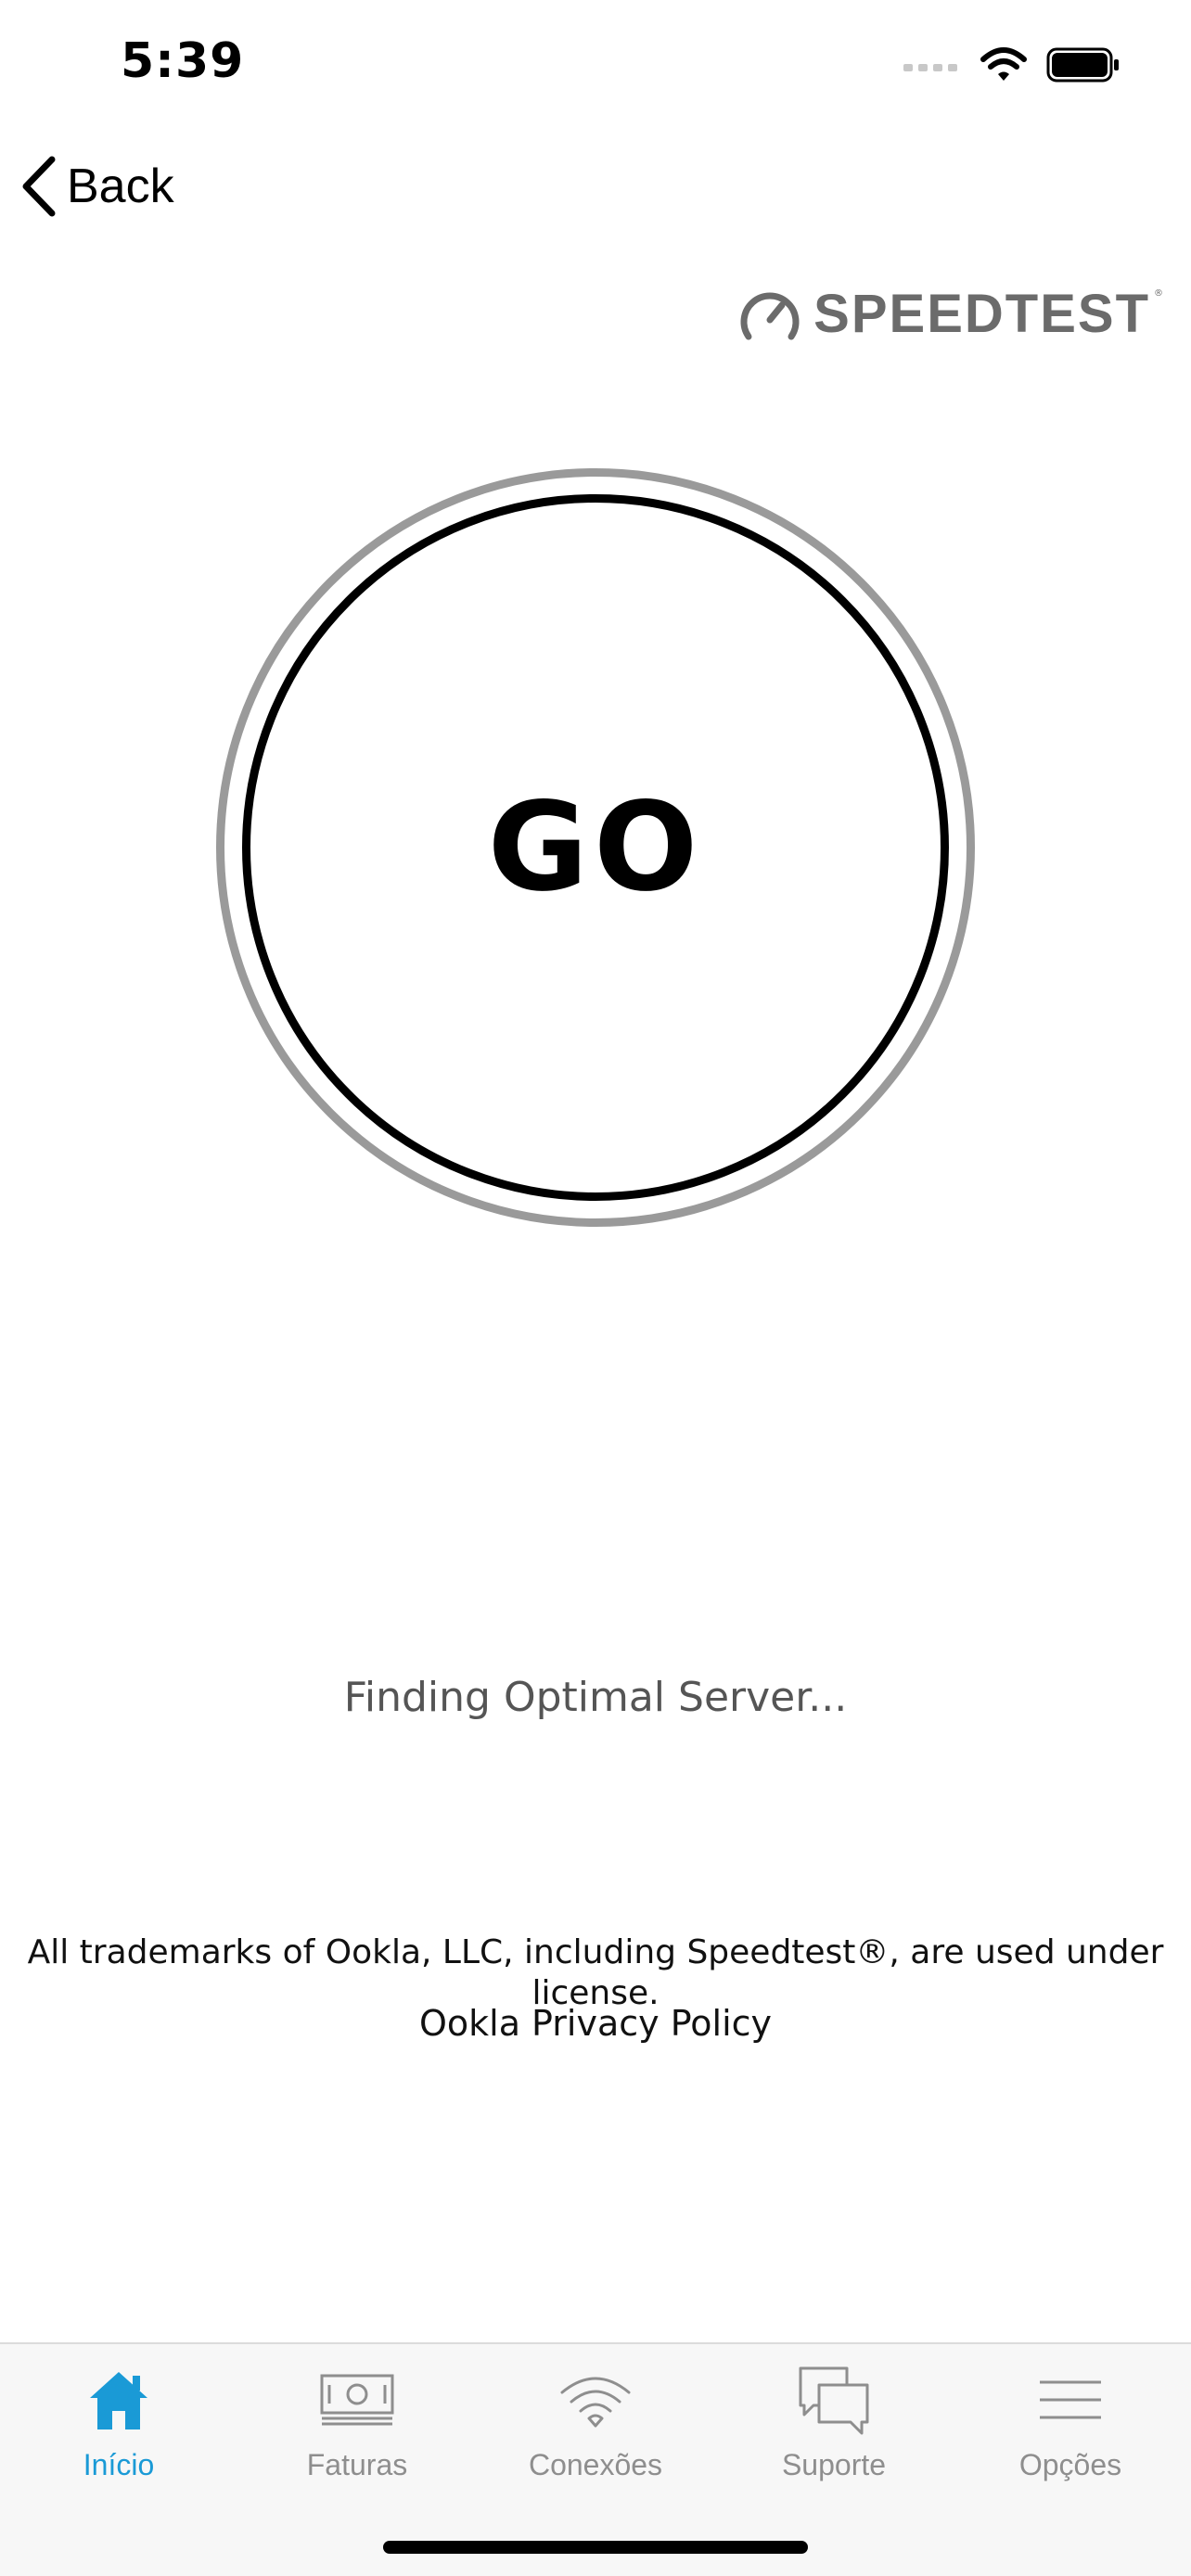  I want to click on status-icons, so click(1012, 64).